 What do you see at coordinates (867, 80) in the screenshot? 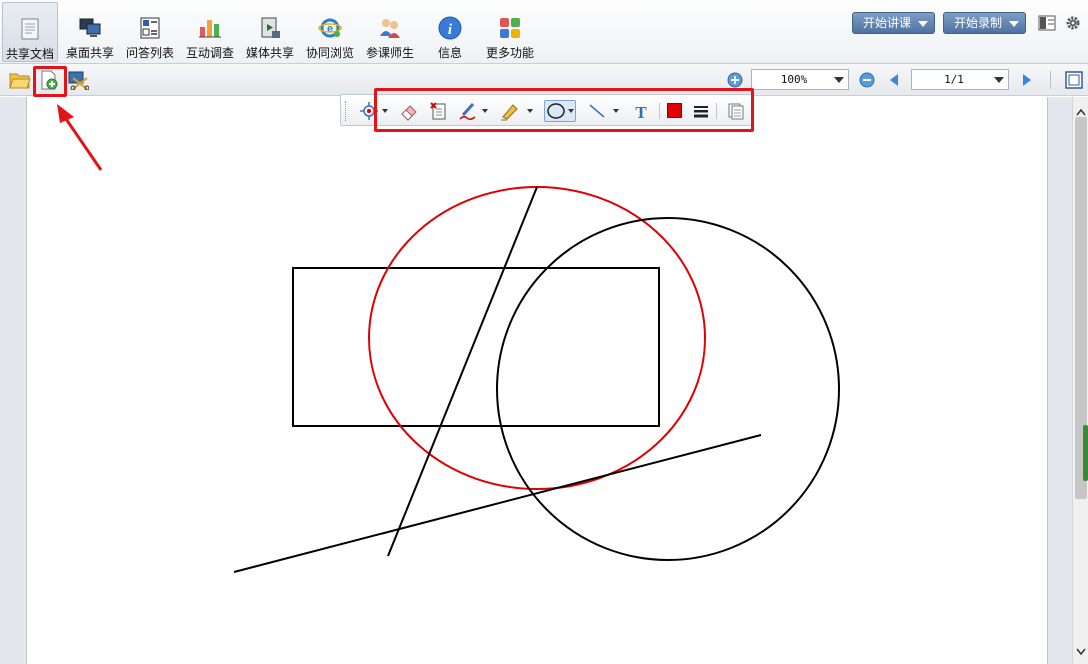
I see `zoom-out-icon` at bounding box center [867, 80].